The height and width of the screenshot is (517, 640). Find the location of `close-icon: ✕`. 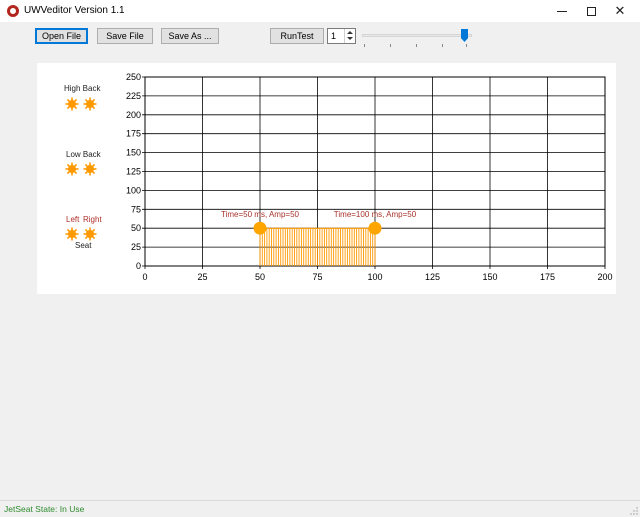

close-icon: ✕ is located at coordinates (620, 10).